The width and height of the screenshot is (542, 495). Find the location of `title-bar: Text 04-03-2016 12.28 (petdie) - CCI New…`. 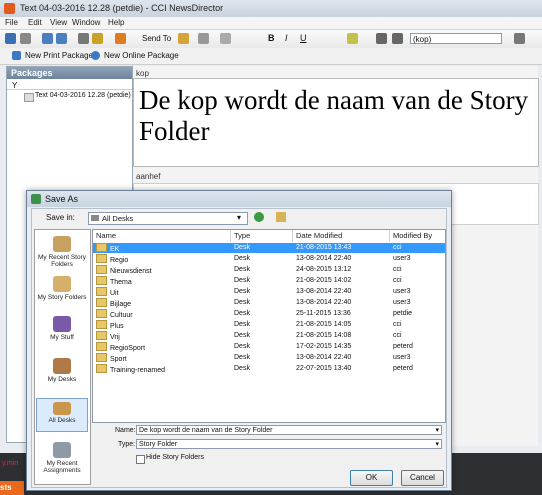

title-bar: Text 04-03-2016 12.28 (petdie) - CCI New… is located at coordinates (271, 9).